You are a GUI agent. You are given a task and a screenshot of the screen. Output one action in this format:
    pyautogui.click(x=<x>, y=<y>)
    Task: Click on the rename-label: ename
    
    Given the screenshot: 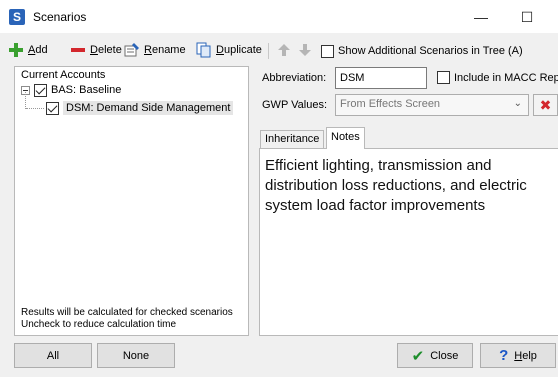 What is the action you would take?
    pyautogui.click(x=168, y=50)
    